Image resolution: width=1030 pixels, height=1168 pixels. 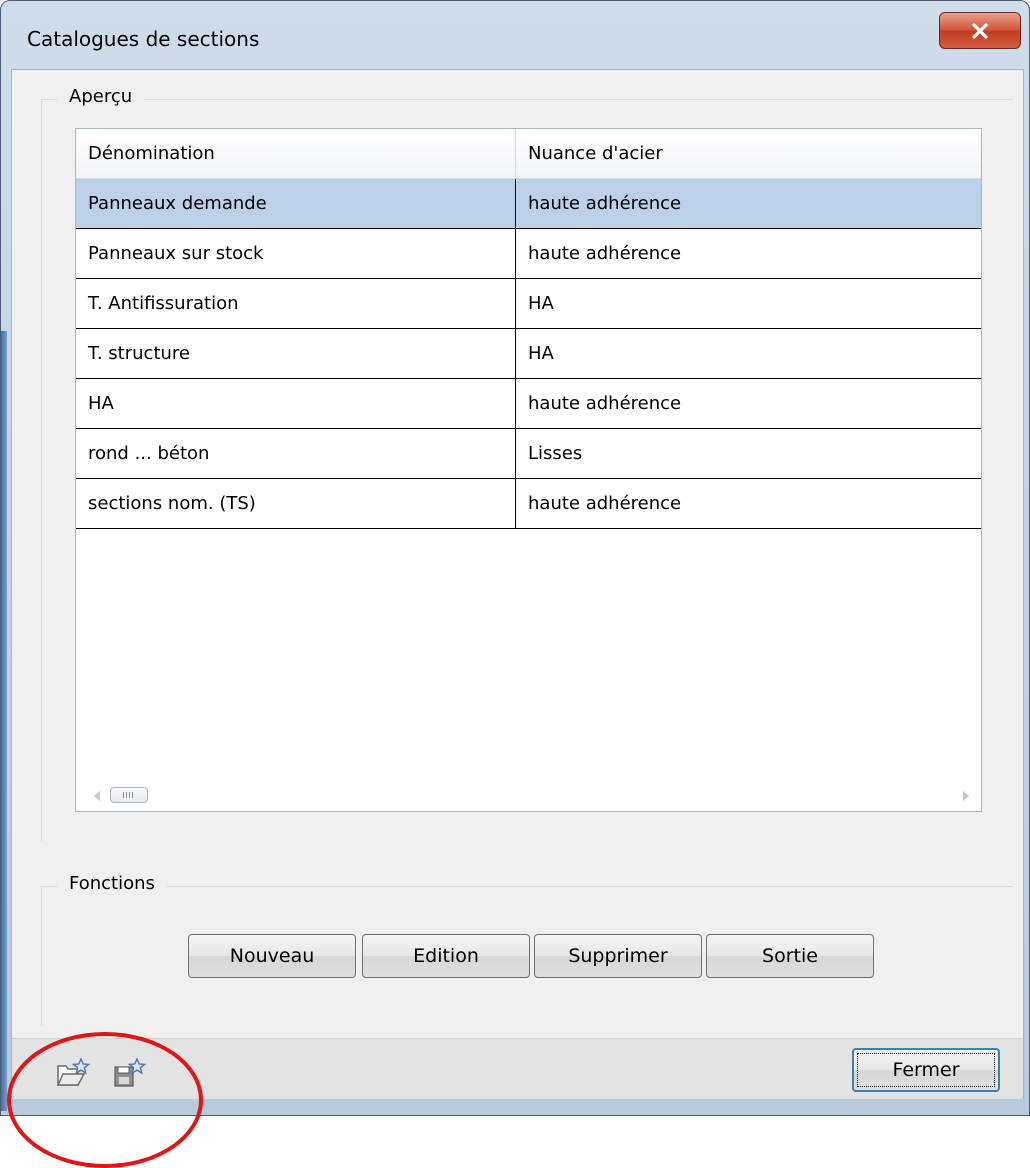 What do you see at coordinates (296, 453) in the screenshot?
I see `row-name: rond ... béton` at bounding box center [296, 453].